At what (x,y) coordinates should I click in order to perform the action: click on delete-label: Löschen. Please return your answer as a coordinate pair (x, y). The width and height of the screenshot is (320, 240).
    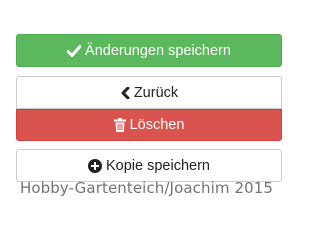
    Looking at the image, I should click on (157, 125).